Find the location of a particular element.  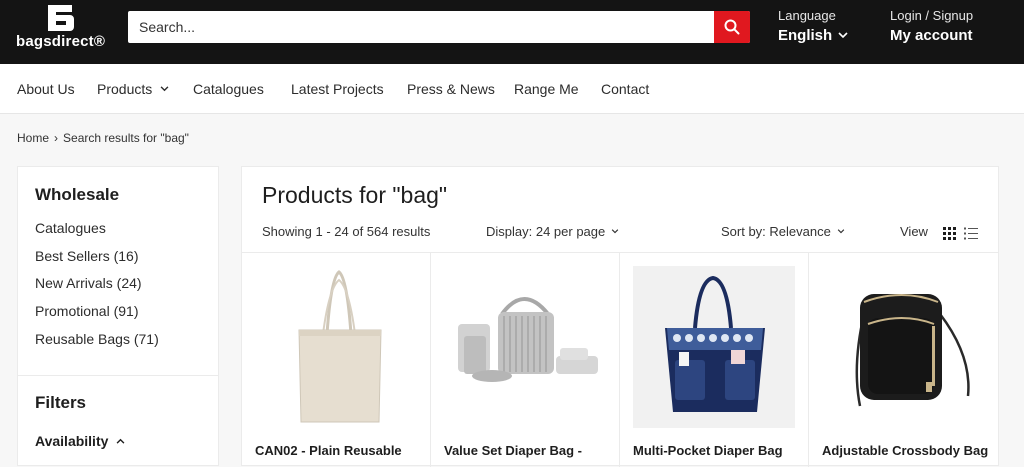

sidebar-item-best-sellers: Best Sellers (16) is located at coordinates (97, 262).